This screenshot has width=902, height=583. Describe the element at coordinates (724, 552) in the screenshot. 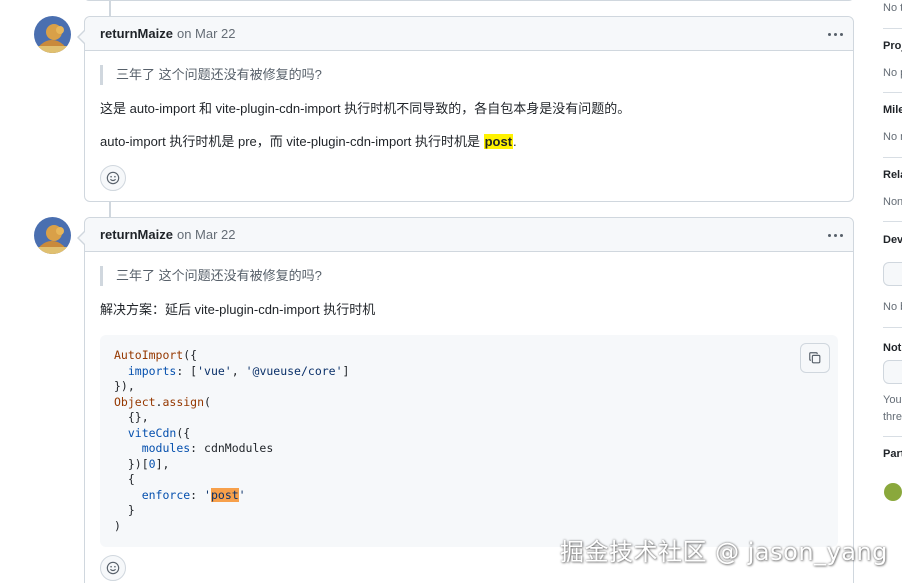

I see `watermark: 掘金技术社区 @ jason_yang` at that location.